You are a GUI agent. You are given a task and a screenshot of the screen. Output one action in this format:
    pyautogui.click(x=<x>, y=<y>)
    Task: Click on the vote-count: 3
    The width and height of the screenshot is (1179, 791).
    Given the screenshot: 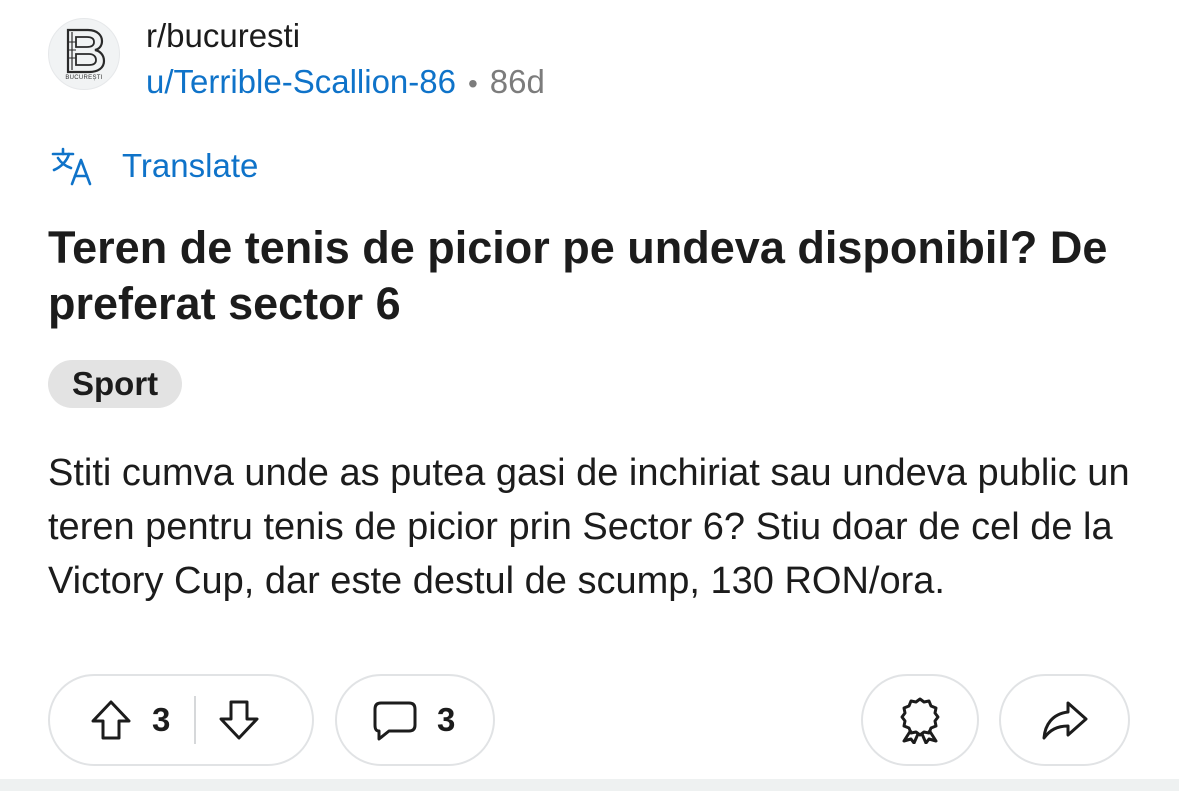 What is the action you would take?
    pyautogui.click(x=161, y=719)
    